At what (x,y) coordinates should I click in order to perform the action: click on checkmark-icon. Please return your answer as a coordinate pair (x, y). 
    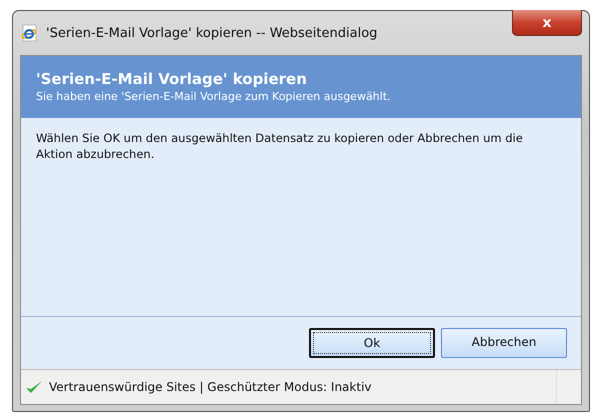
    Looking at the image, I should click on (34, 387).